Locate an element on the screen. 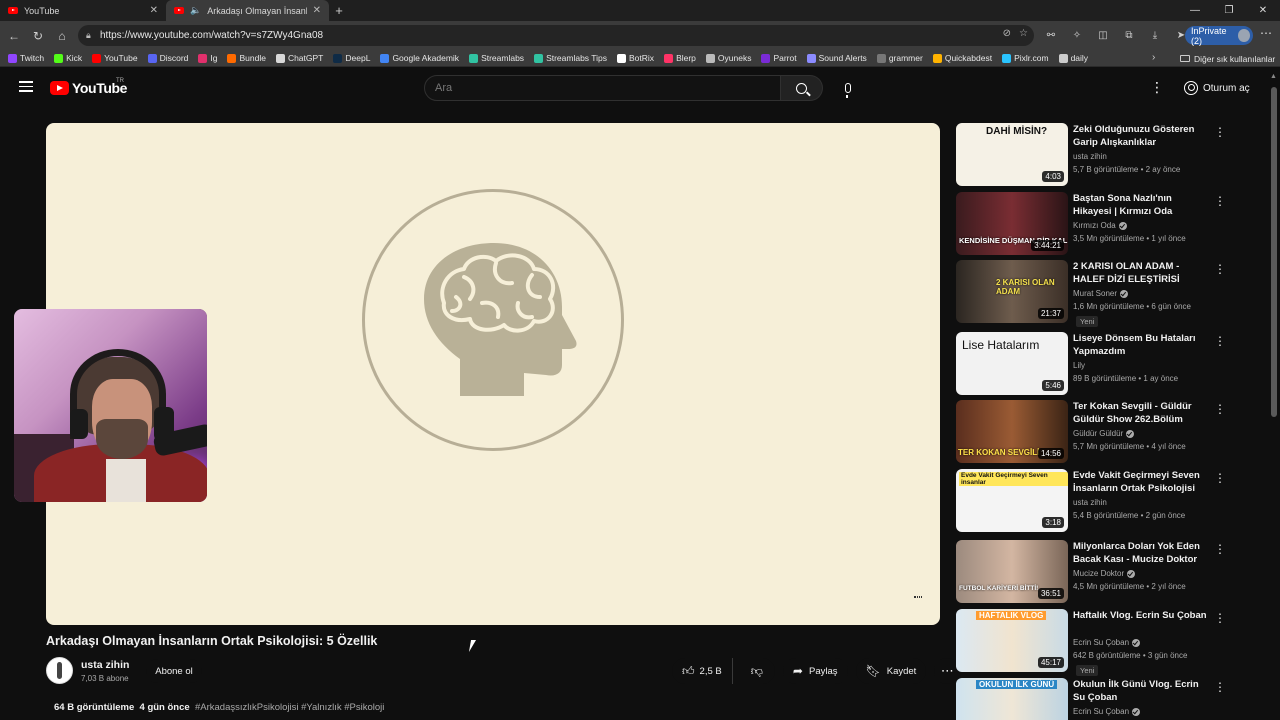 This screenshot has width=1280, height=720. video-thumbnail: FUTBOL KARİYERİ BİTTİ! 36:51 is located at coordinates (1012, 571).